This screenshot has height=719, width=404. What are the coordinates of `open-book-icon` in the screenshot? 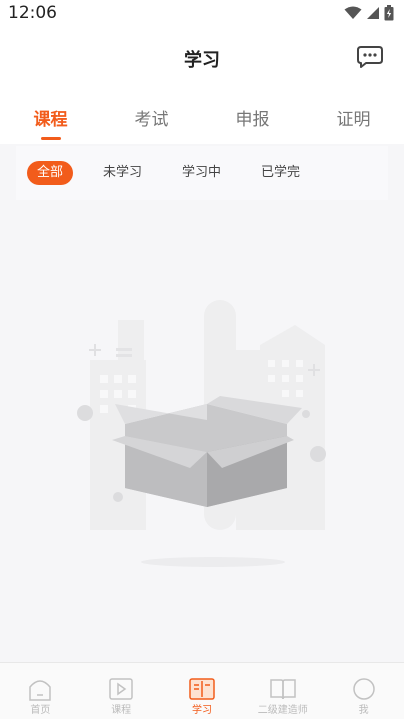 It's located at (283, 689).